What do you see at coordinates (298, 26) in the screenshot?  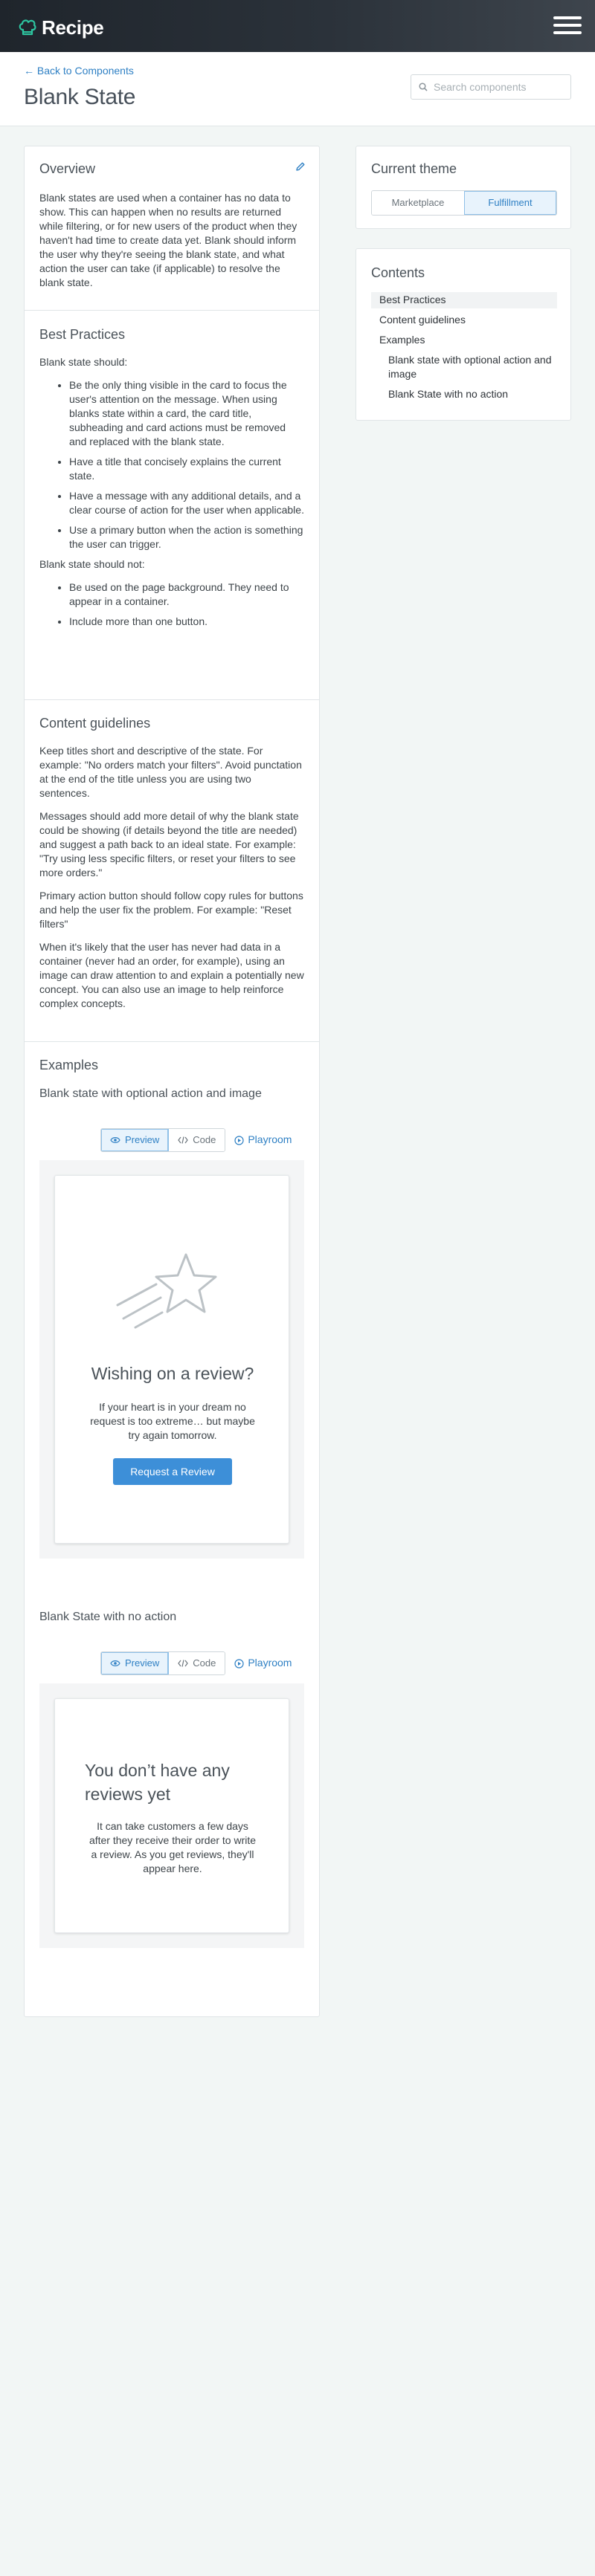 I see `top-nav-bar: Recipe` at bounding box center [298, 26].